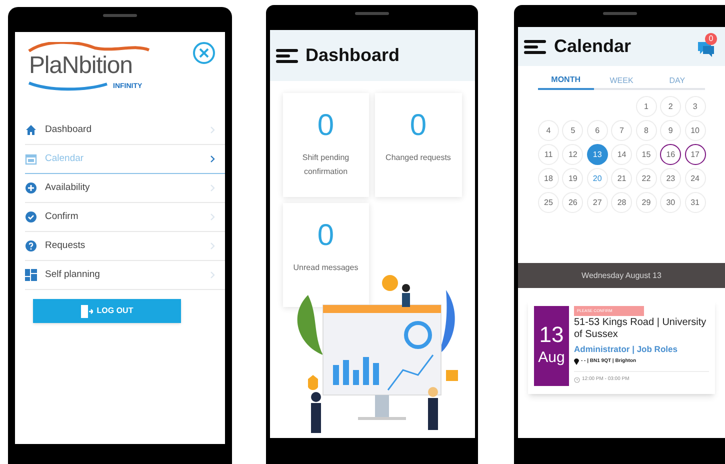 The width and height of the screenshot is (725, 464). I want to click on calendar-day: 6, so click(597, 130).